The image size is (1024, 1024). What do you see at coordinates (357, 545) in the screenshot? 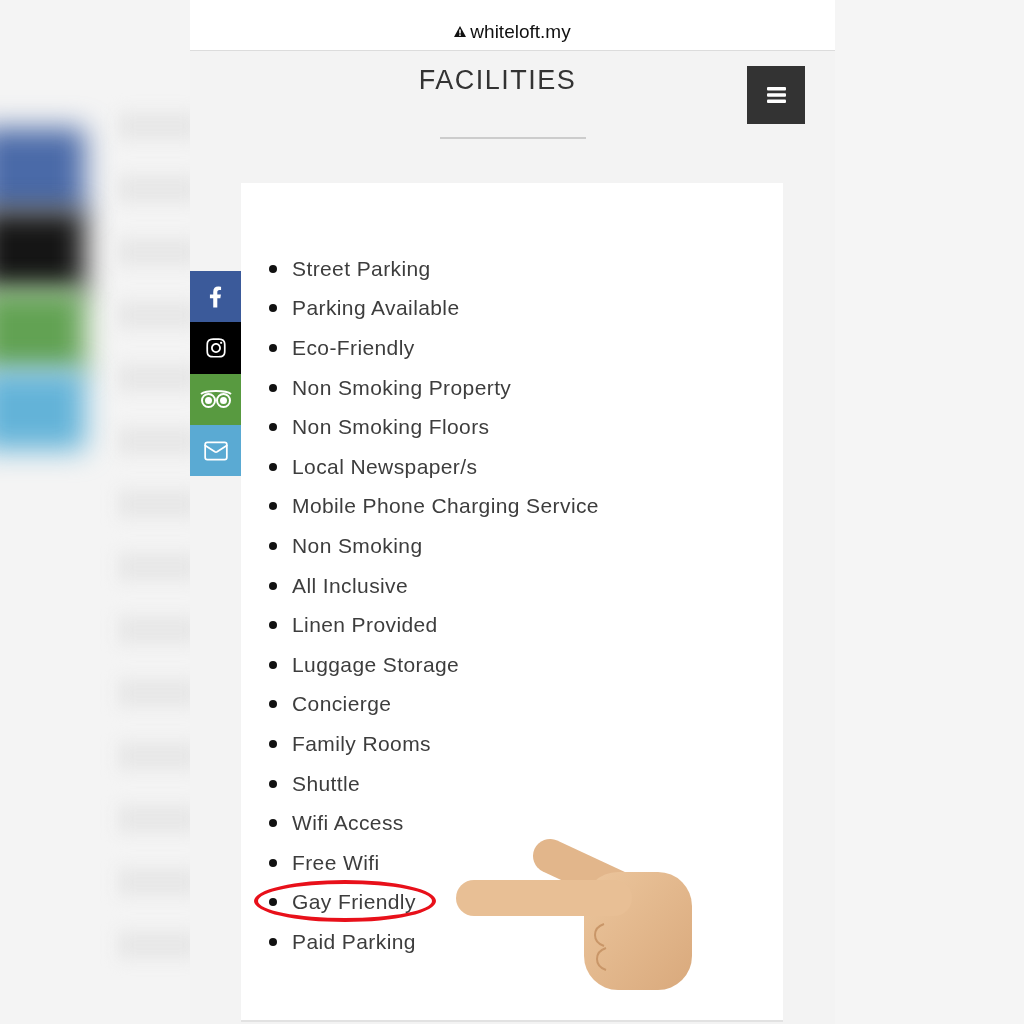
I see `facility-item: Non Smoking` at bounding box center [357, 545].